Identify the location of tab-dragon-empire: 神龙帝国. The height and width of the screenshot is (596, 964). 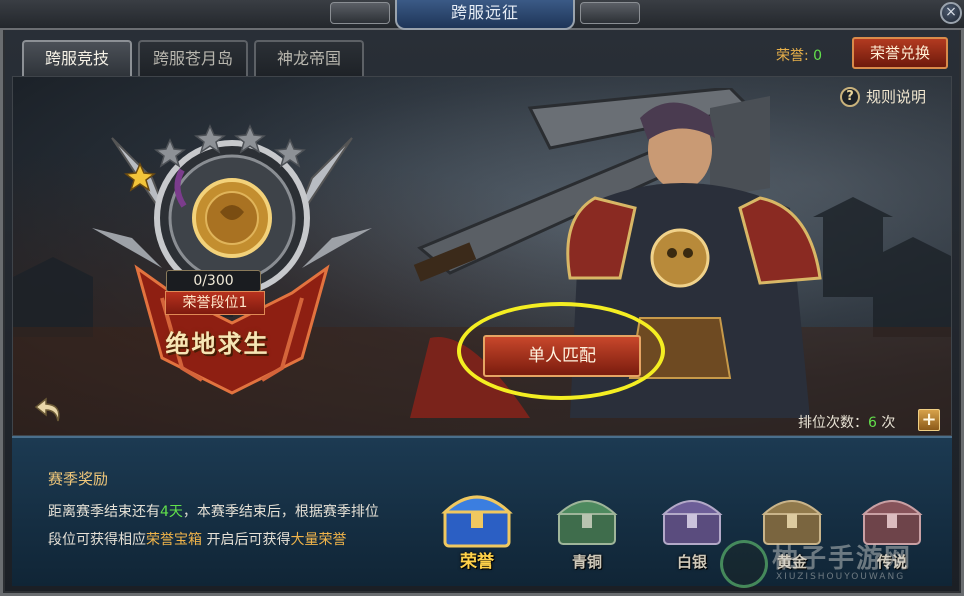
(309, 58).